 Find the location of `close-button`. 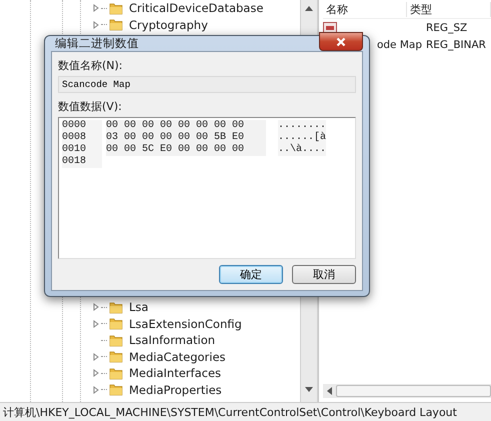

close-button is located at coordinates (341, 41).